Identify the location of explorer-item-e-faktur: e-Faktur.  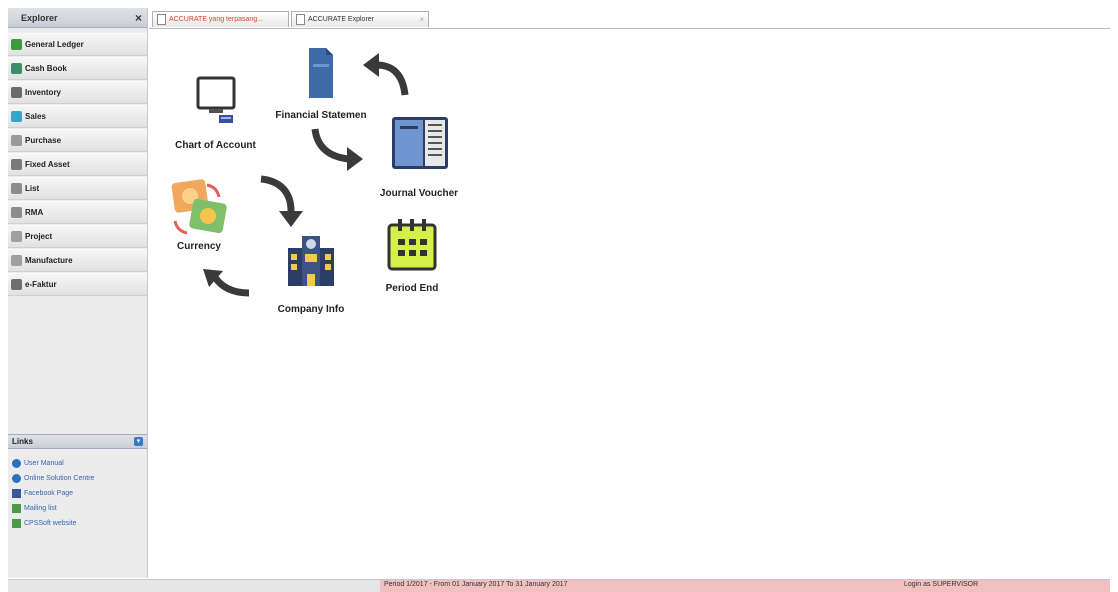
(77, 284).